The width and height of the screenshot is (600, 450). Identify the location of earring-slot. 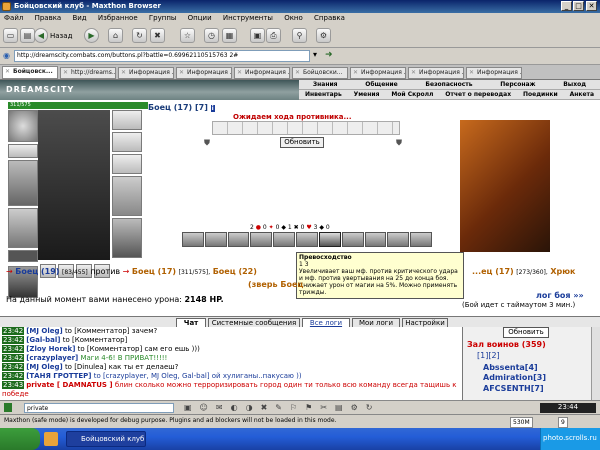
(127, 120).